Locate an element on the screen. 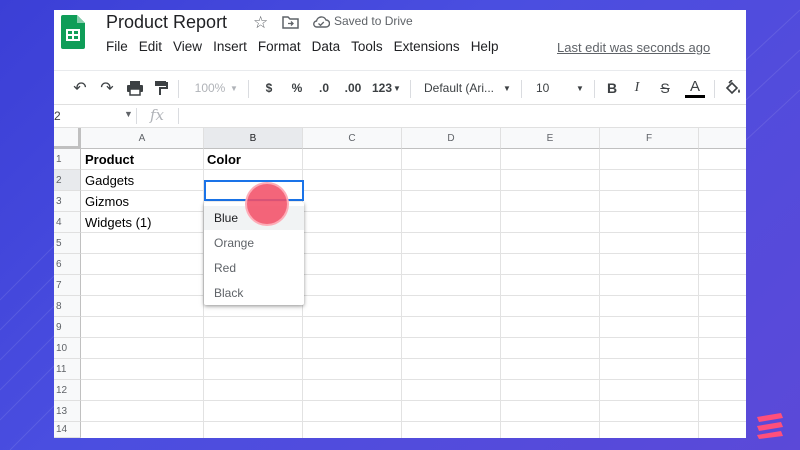  menu-tools: Tools is located at coordinates (367, 46).